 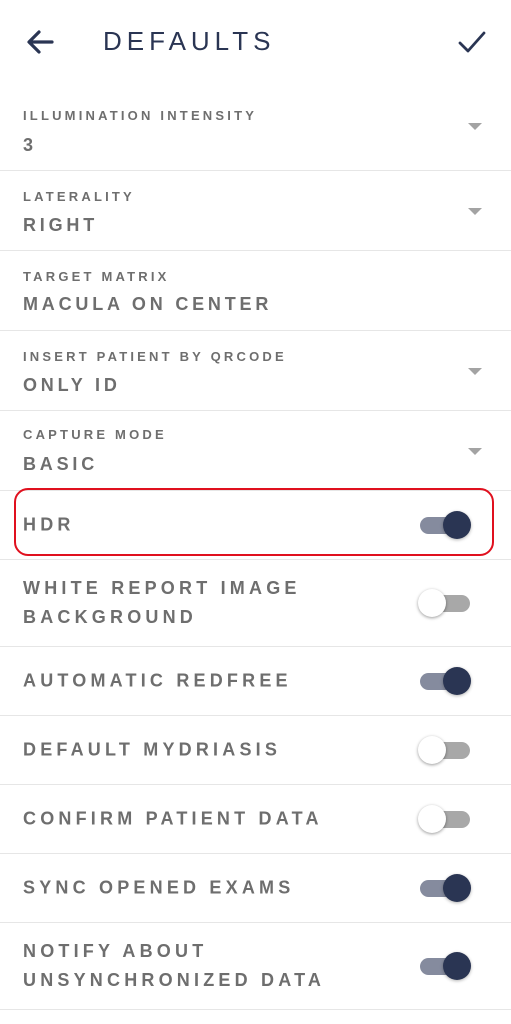 What do you see at coordinates (155, 356) in the screenshot?
I see `setting-label: INSERT PATIENT BY QRCODE` at bounding box center [155, 356].